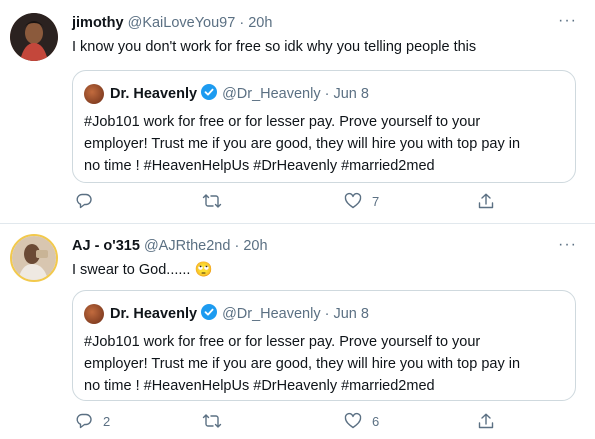  What do you see at coordinates (203, 270) in the screenshot?
I see `eye-roll-emoji-icon: 🙄` at bounding box center [203, 270].